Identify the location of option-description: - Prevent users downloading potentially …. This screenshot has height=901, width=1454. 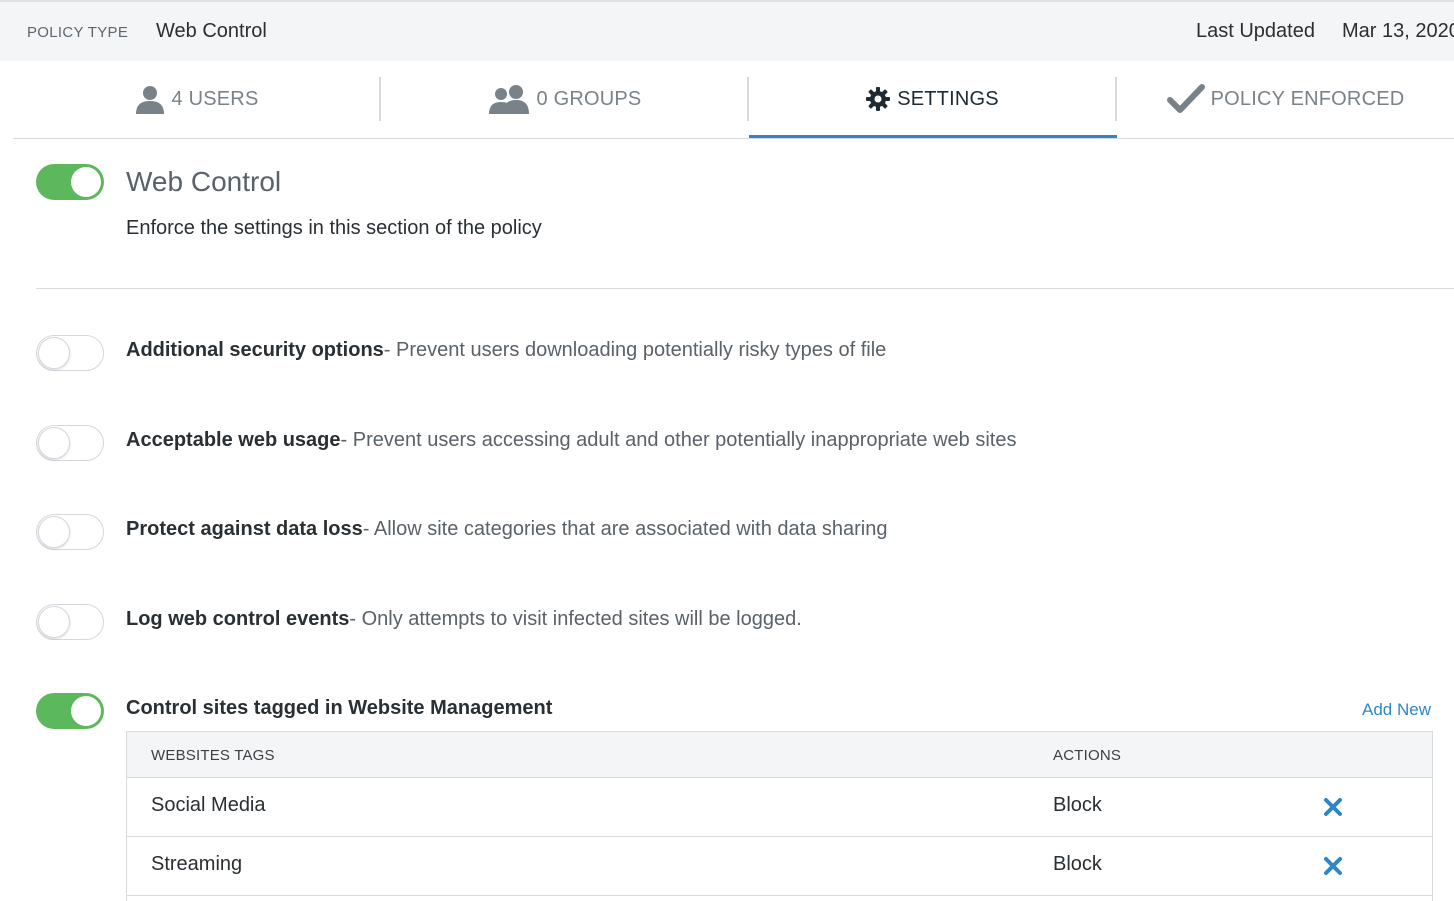
(635, 350).